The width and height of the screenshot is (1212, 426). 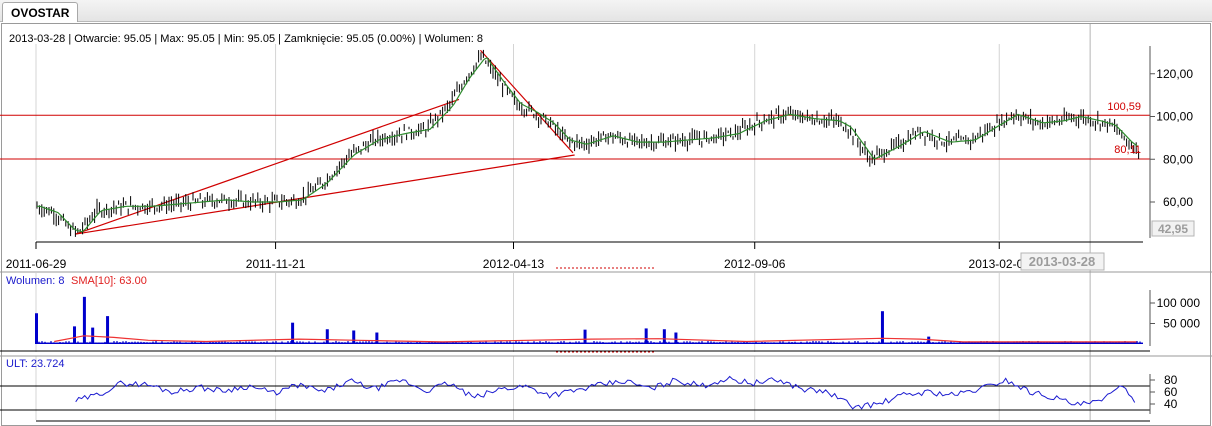 What do you see at coordinates (514, 264) in the screenshot?
I see `price-x-tick-label: 2012-04-13` at bounding box center [514, 264].